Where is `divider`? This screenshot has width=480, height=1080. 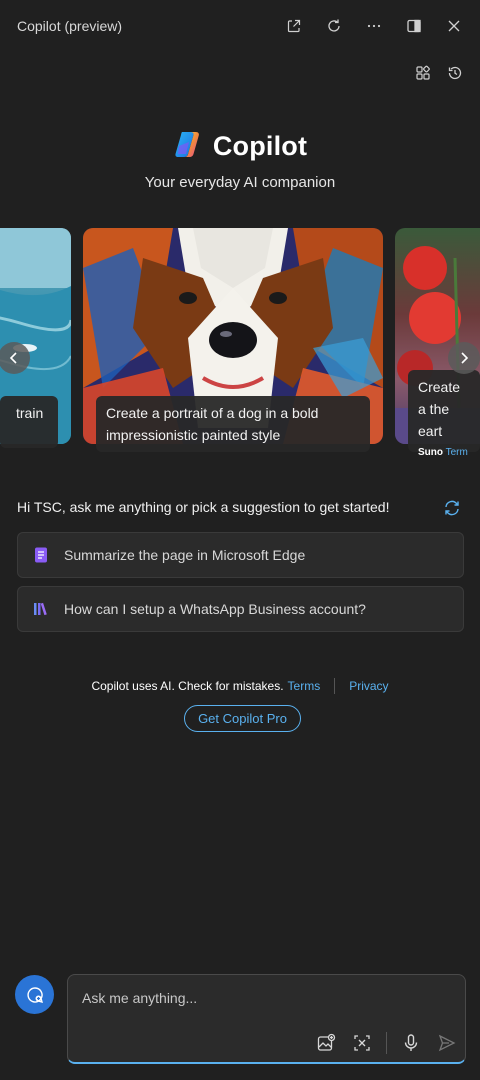 divider is located at coordinates (335, 686).